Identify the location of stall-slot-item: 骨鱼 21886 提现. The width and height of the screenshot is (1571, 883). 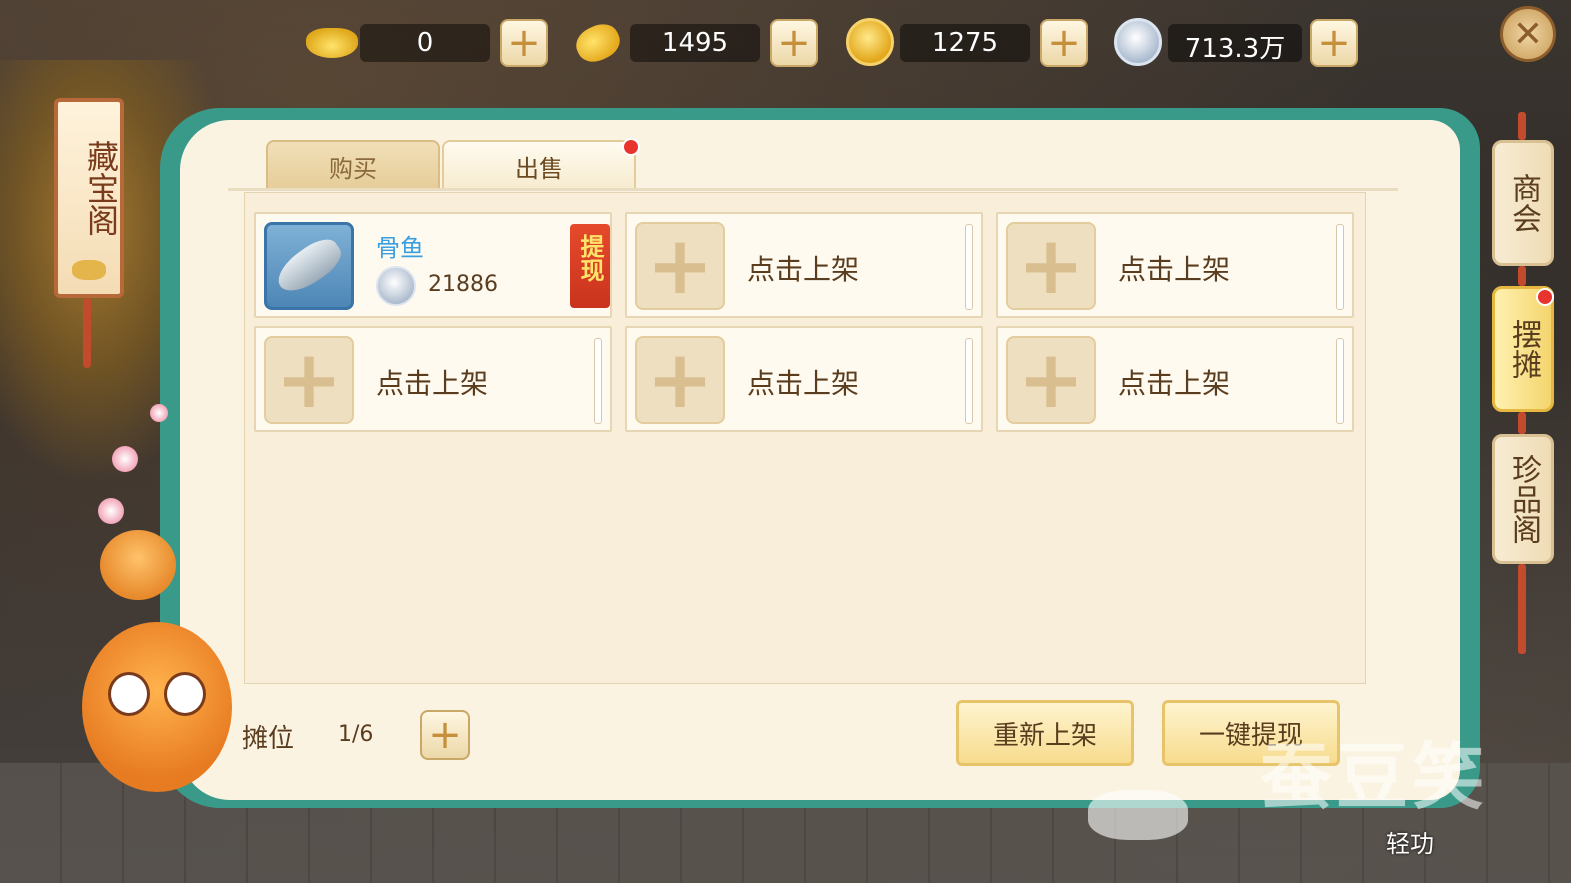
(433, 265).